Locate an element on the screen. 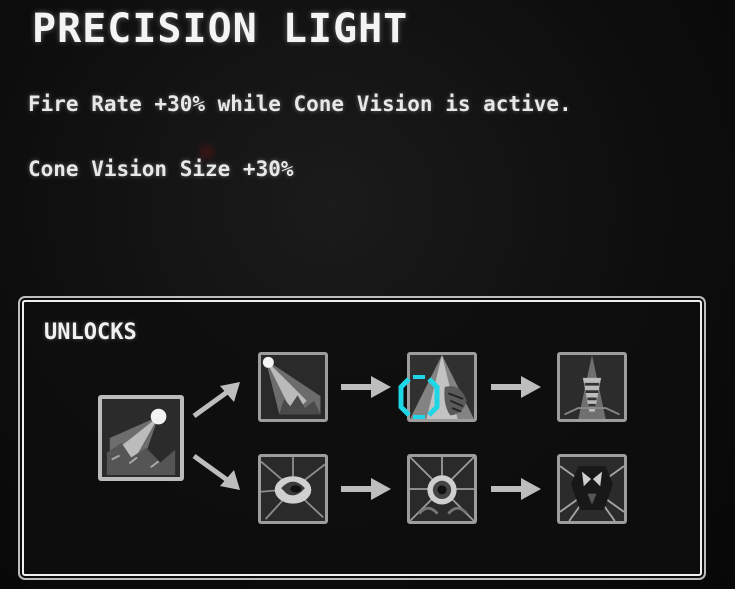 This screenshot has width=735, height=589. creature-face-burst-icon is located at coordinates (592, 489).